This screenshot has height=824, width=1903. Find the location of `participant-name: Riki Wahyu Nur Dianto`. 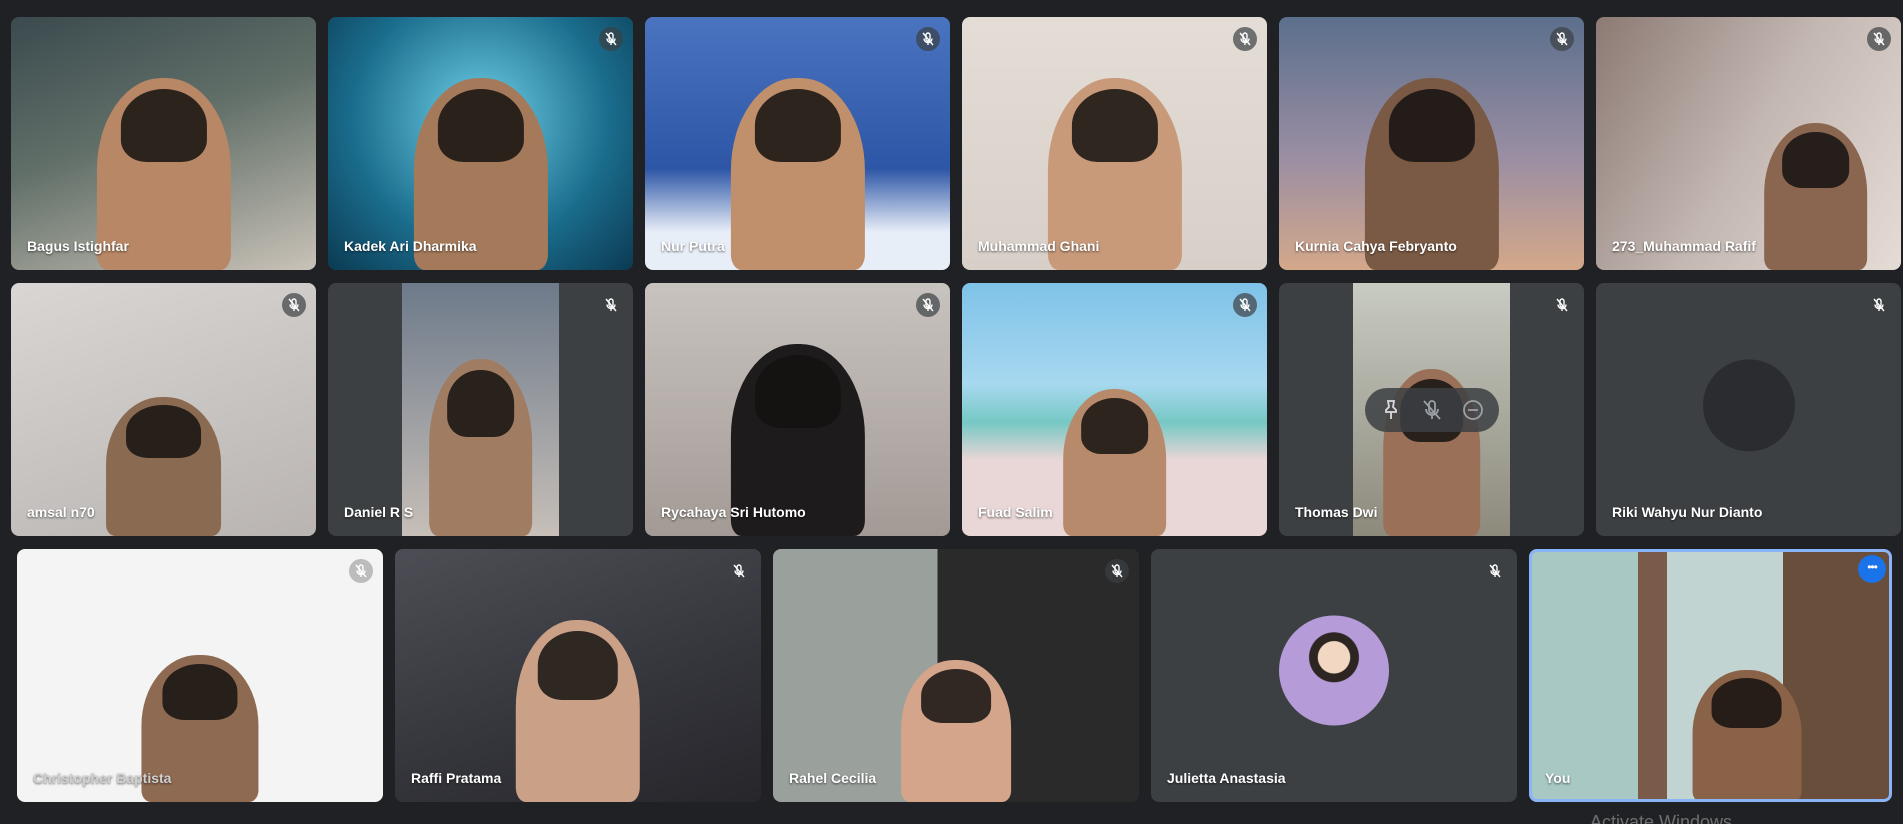

participant-name: Riki Wahyu Nur Dianto is located at coordinates (1687, 512).